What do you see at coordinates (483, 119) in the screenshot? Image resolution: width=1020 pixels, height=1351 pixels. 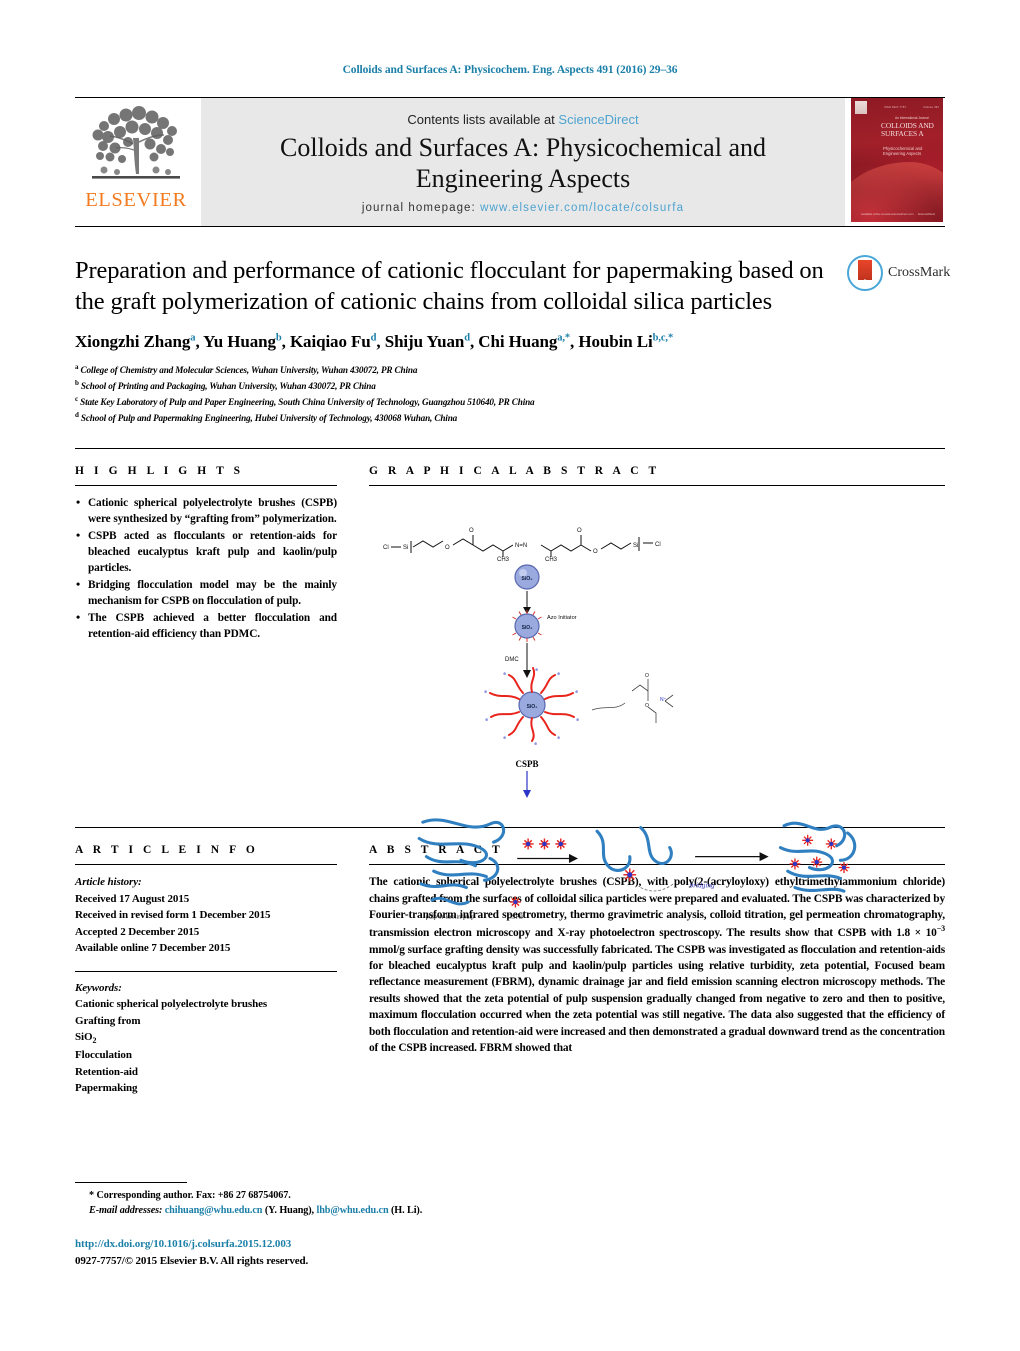 I see `contents-prefix: Contents lists available at` at bounding box center [483, 119].